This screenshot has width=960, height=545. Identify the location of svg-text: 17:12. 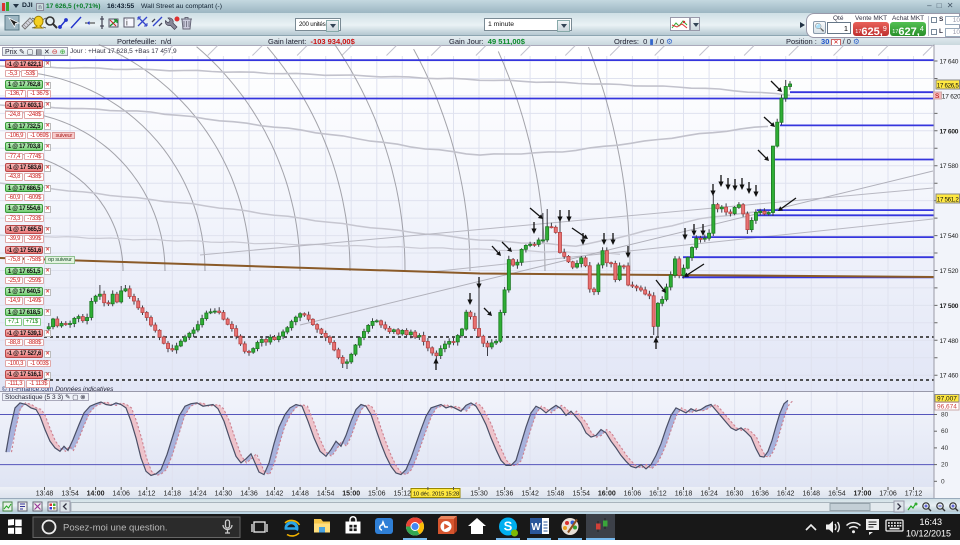
(914, 494).